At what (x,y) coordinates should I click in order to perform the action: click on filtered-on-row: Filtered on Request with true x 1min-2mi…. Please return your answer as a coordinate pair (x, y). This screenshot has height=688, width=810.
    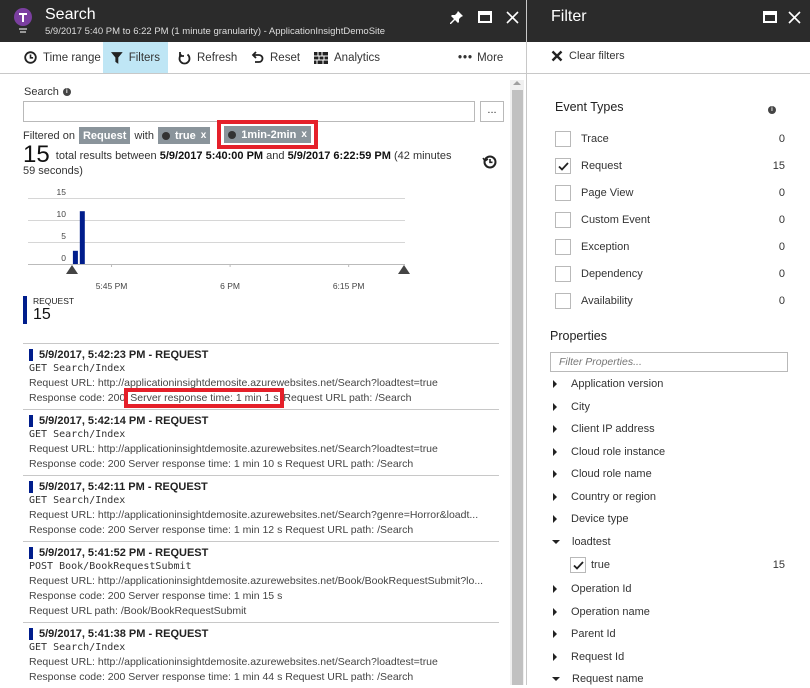
    Looking at the image, I should click on (170, 134).